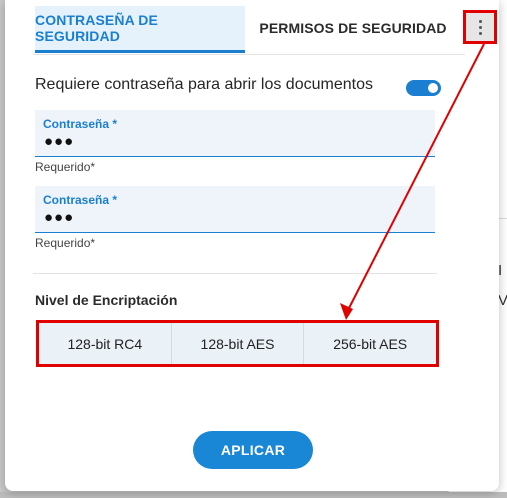  I want to click on more-vertical-icon, so click(480, 27).